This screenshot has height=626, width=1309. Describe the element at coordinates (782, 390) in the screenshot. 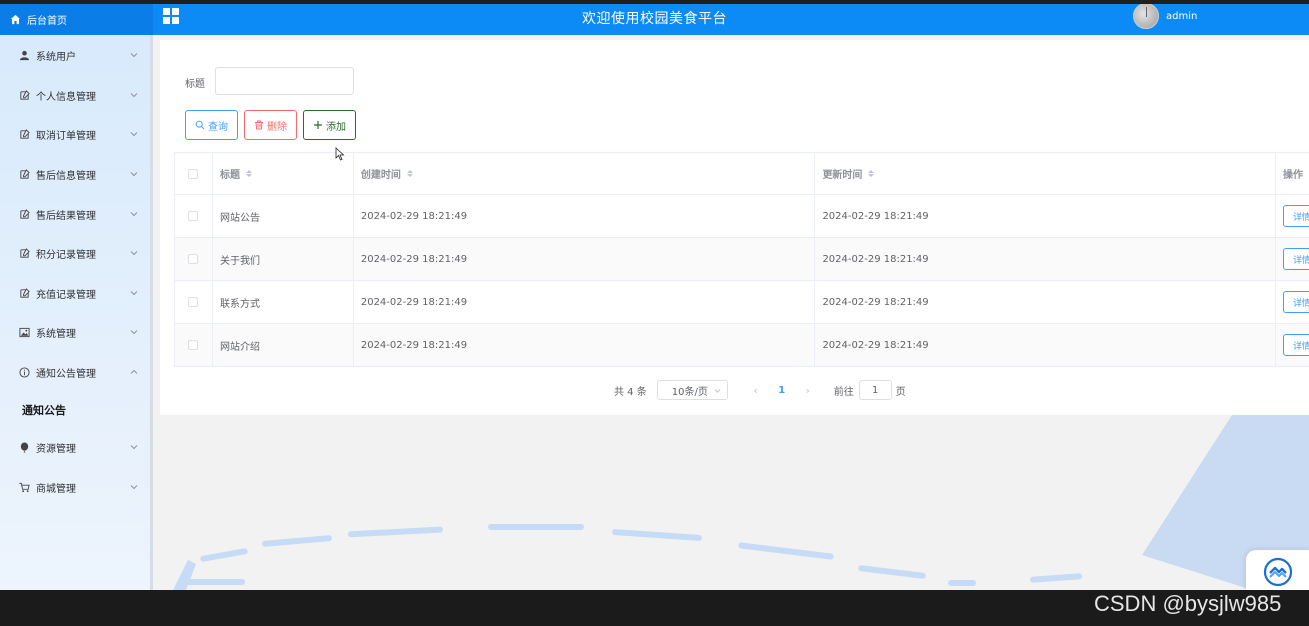

I see `page-number-current: 1` at that location.